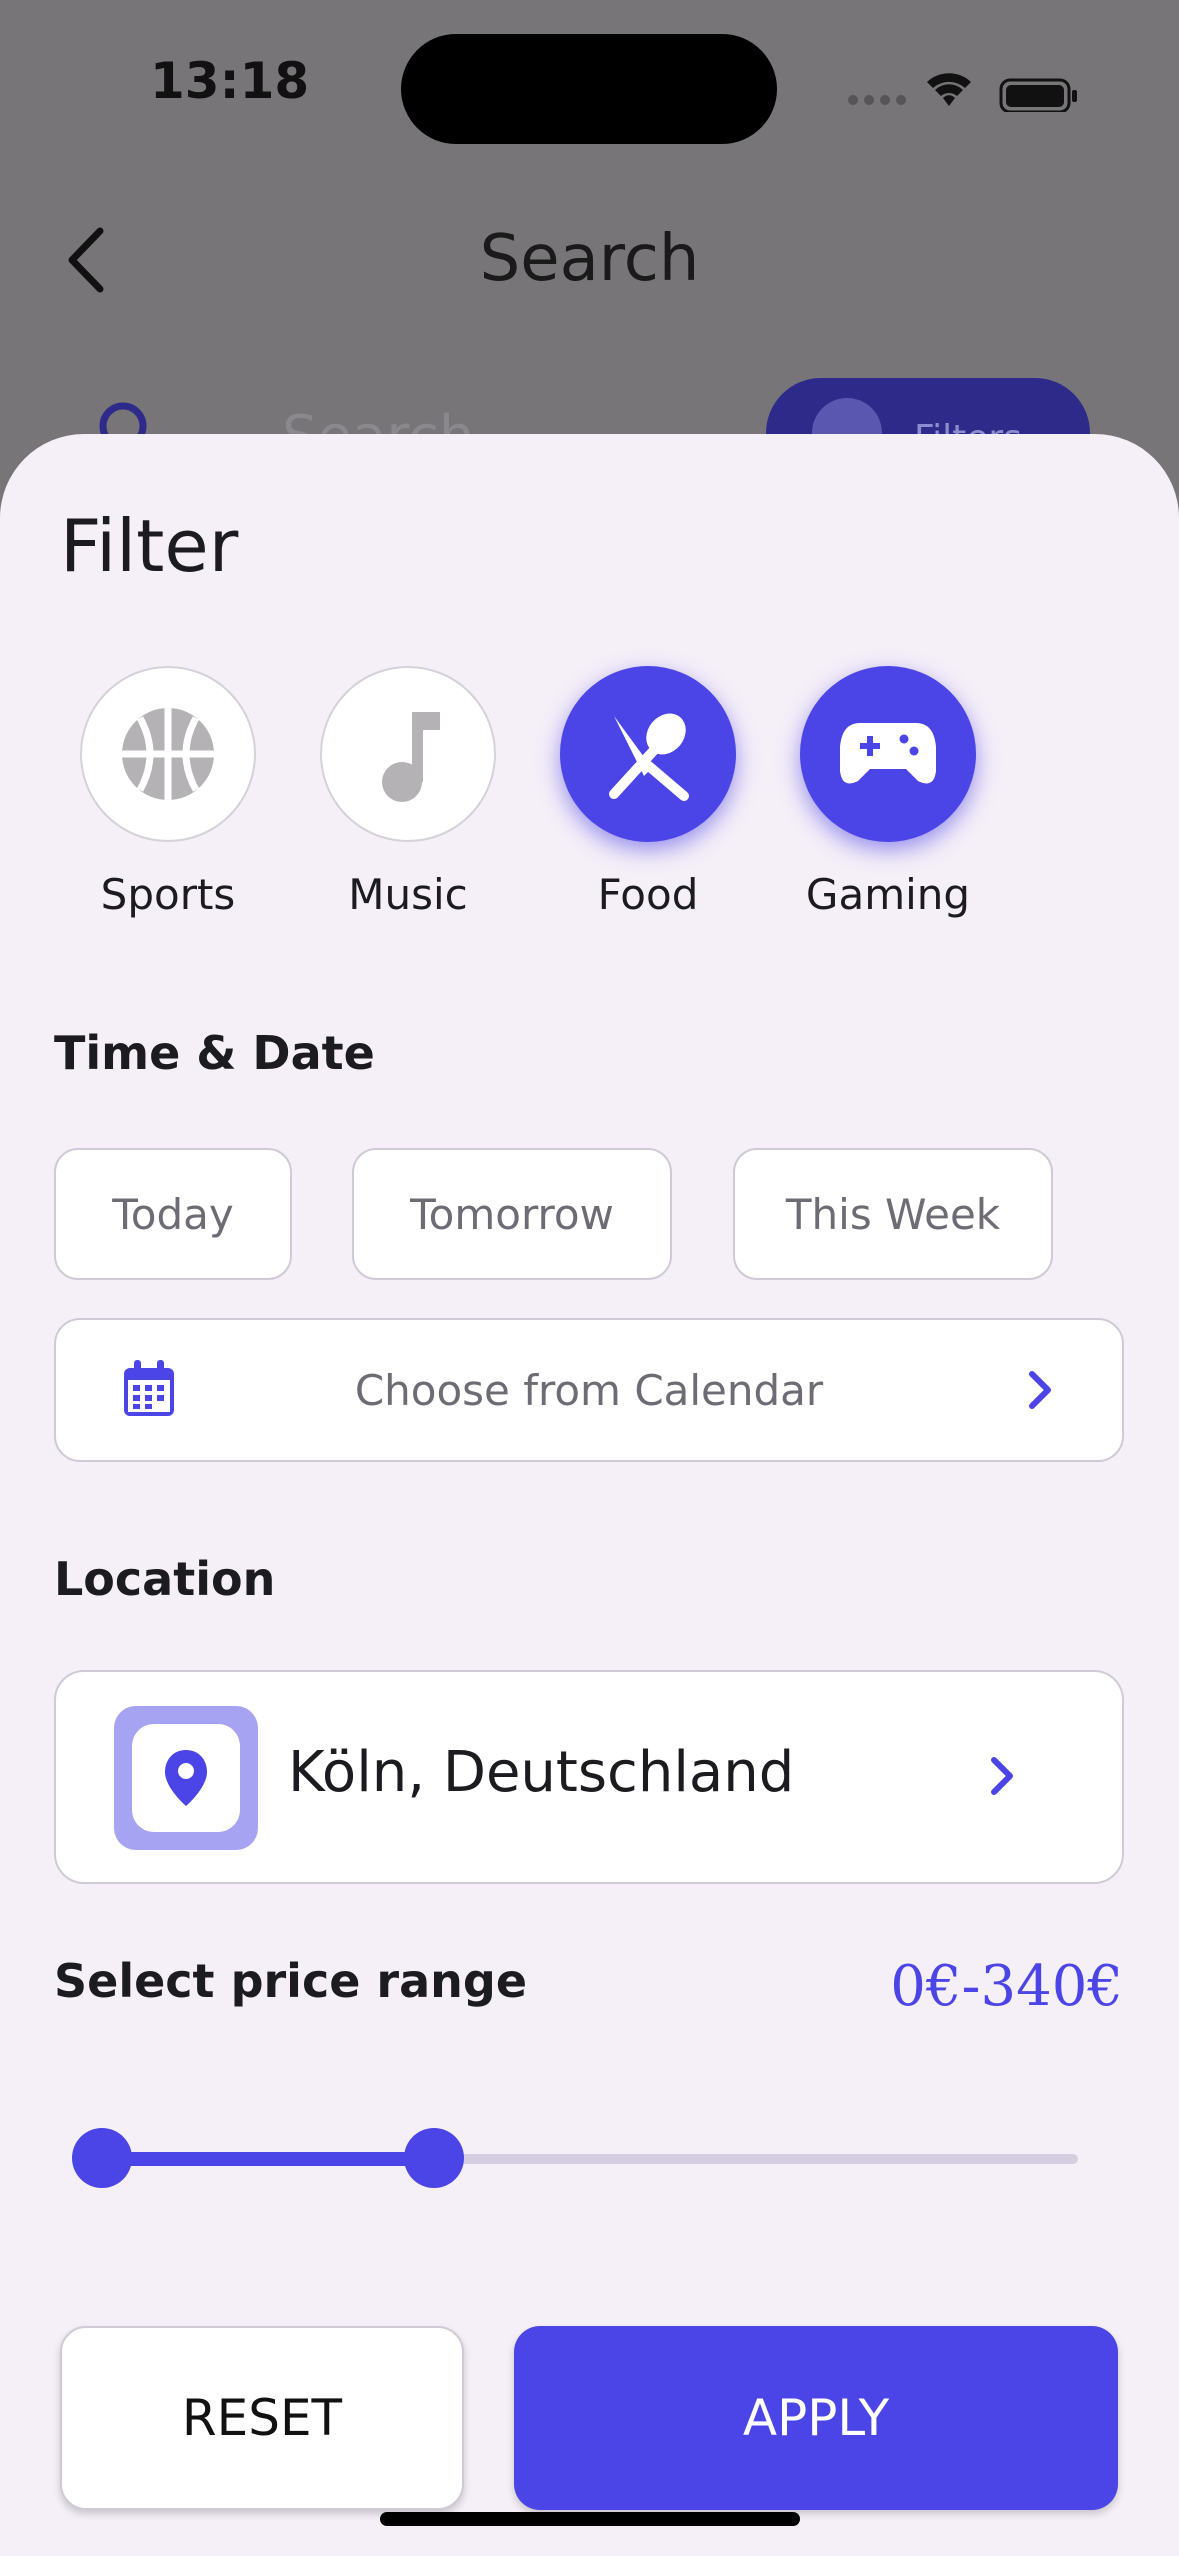  I want to click on chip-tomorrow: Tomorrow, so click(512, 1214).